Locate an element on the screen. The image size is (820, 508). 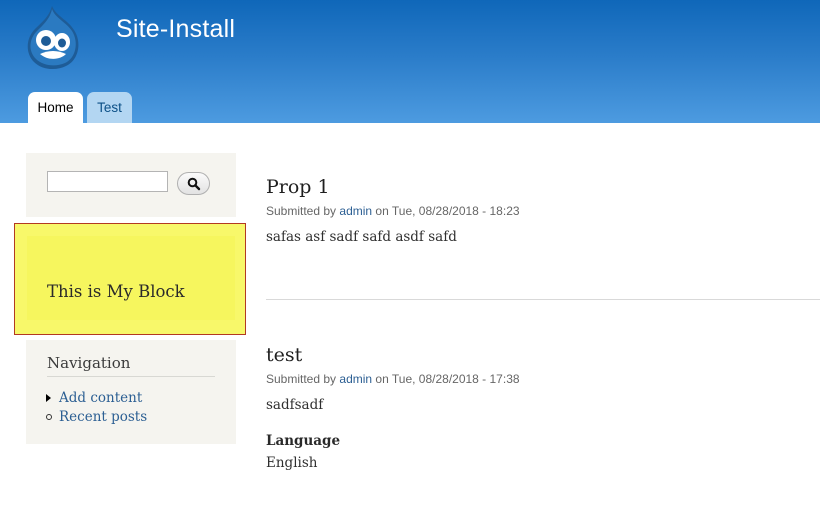
node-title-prop-1: Prop 1 is located at coordinates (298, 187).